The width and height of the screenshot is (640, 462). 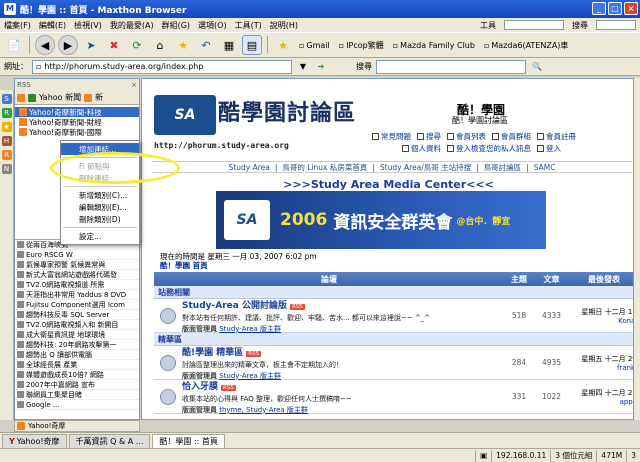 I want to click on favorites-star-icon: ★, so click(x=183, y=45).